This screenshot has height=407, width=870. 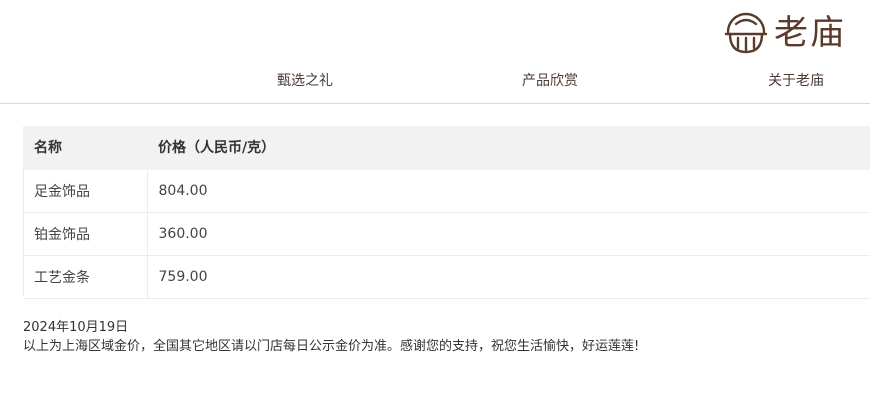 I want to click on product-name-cell: 足金饰品, so click(x=85, y=191).